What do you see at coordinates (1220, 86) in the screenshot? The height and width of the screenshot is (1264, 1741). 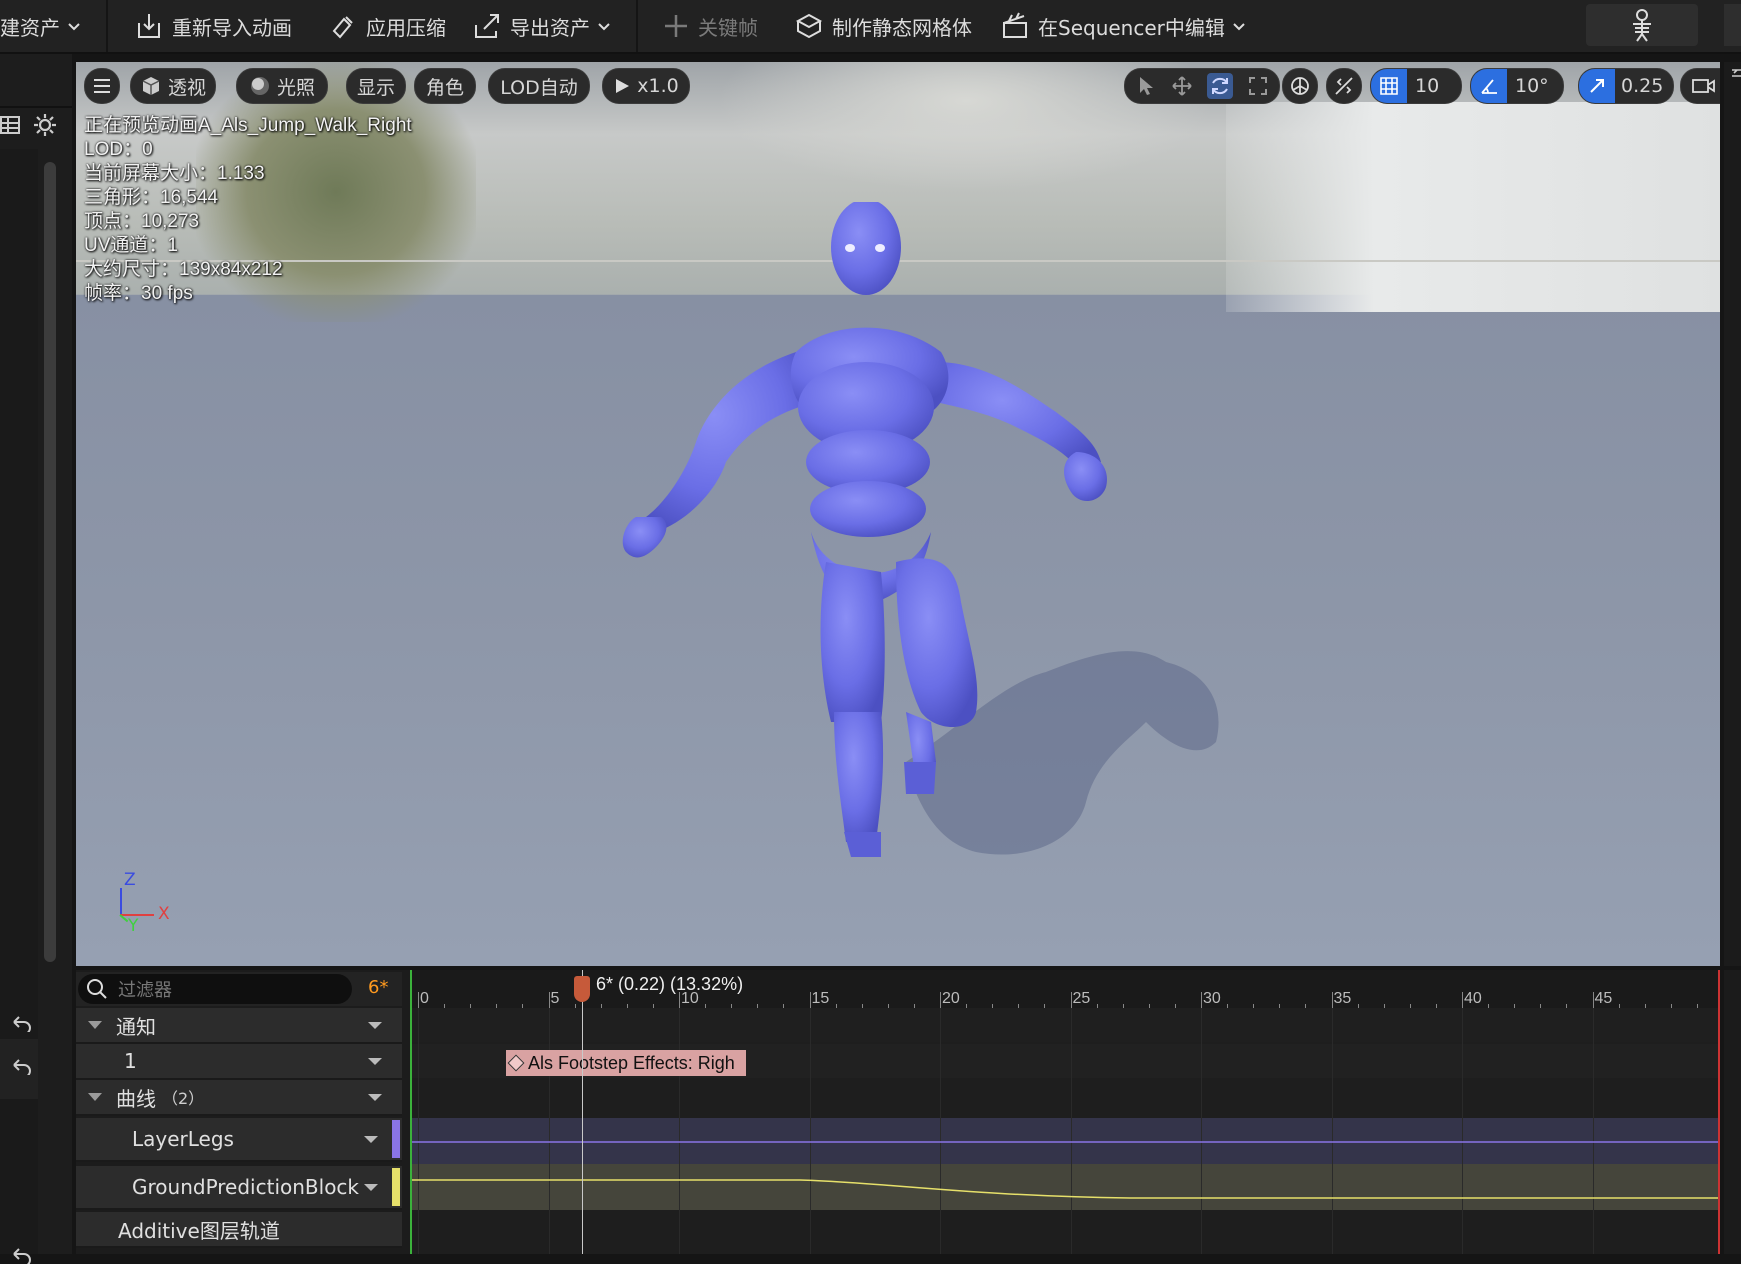 I see `rotate-tool-active` at bounding box center [1220, 86].